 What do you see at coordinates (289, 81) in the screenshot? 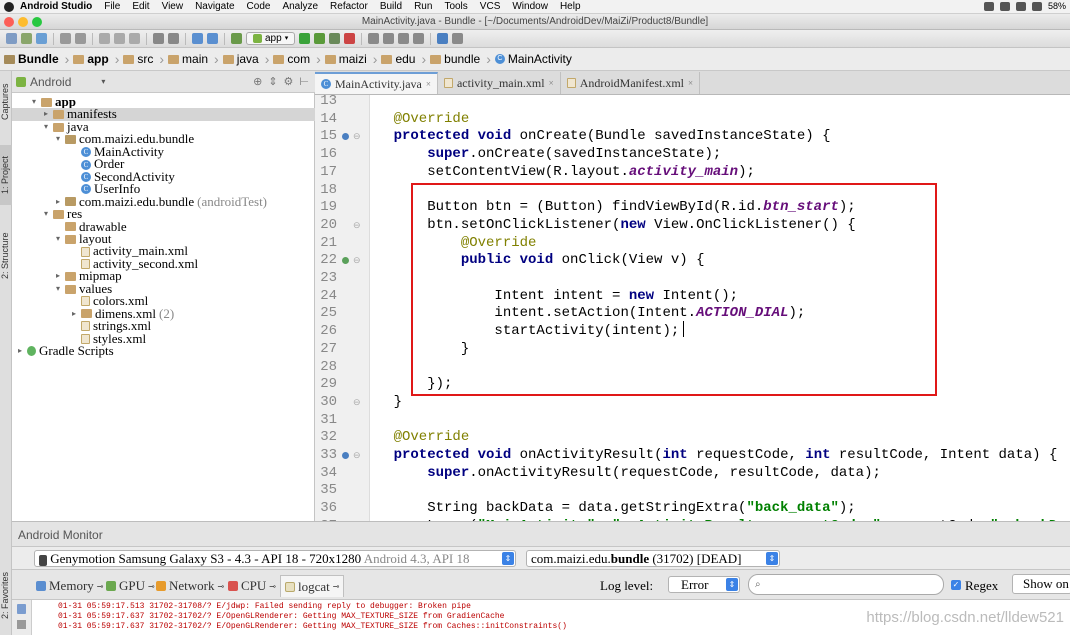
I see `gear-icon: ⚙` at bounding box center [289, 81].